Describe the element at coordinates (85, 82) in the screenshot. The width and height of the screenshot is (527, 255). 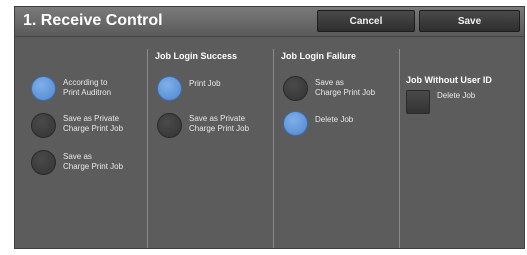
I see `label-line: According to` at that location.